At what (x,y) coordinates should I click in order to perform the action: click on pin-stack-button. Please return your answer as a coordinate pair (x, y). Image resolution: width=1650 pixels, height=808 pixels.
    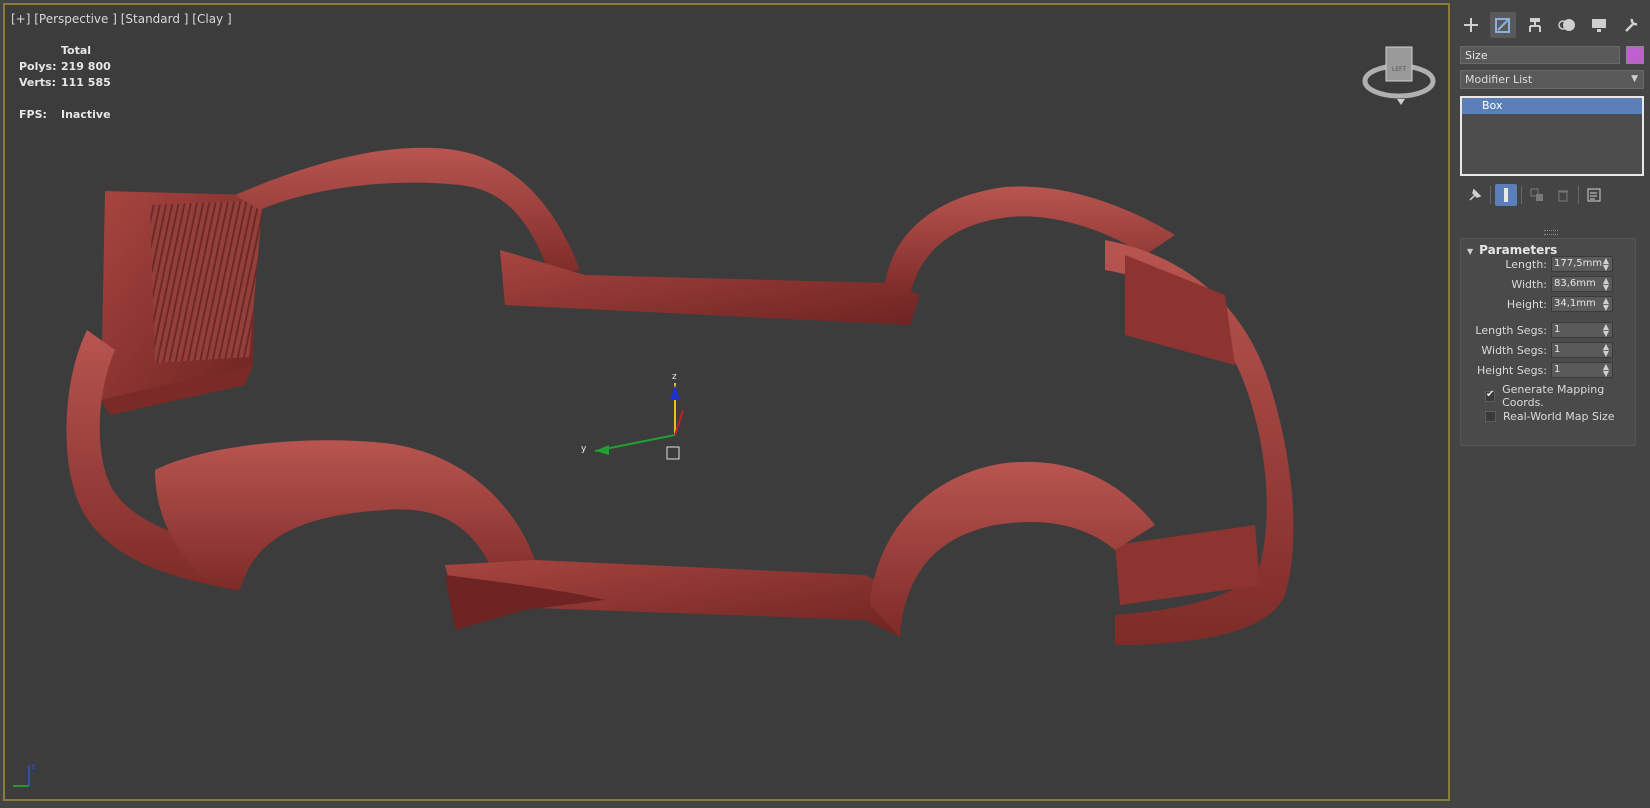
    Looking at the image, I should click on (1475, 195).